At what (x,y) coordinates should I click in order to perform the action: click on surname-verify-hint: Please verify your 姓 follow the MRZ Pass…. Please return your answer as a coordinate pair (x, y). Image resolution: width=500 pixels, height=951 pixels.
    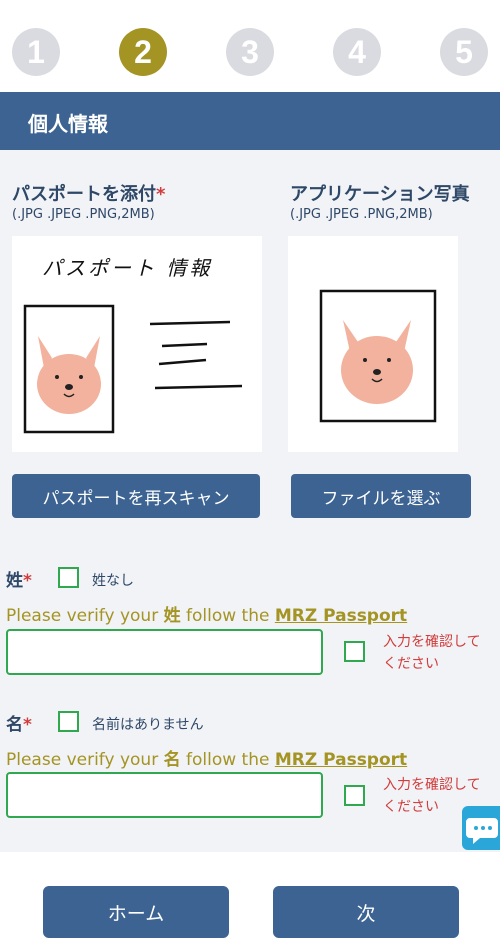
    Looking at the image, I should click on (206, 613).